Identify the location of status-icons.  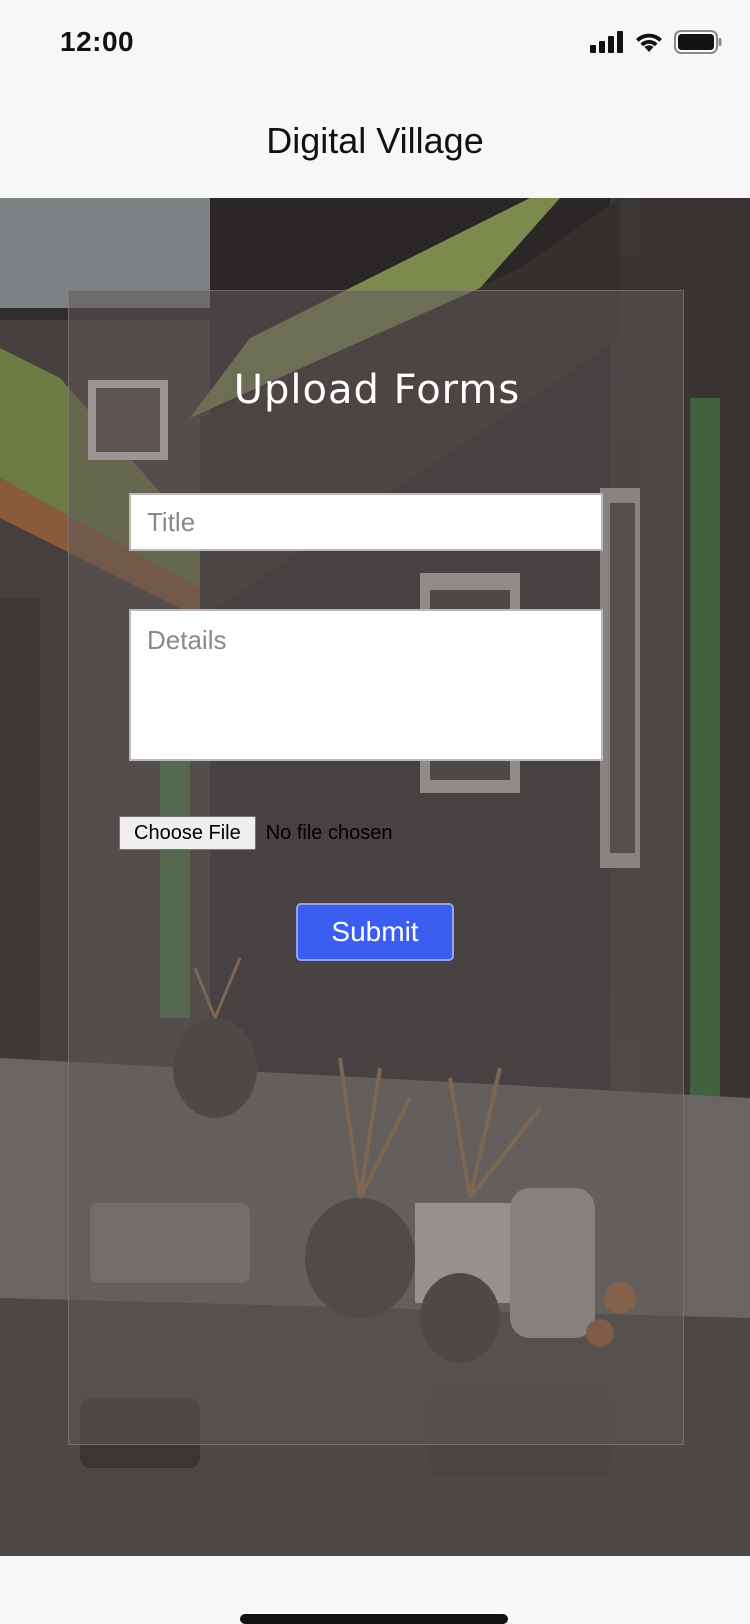
(656, 44).